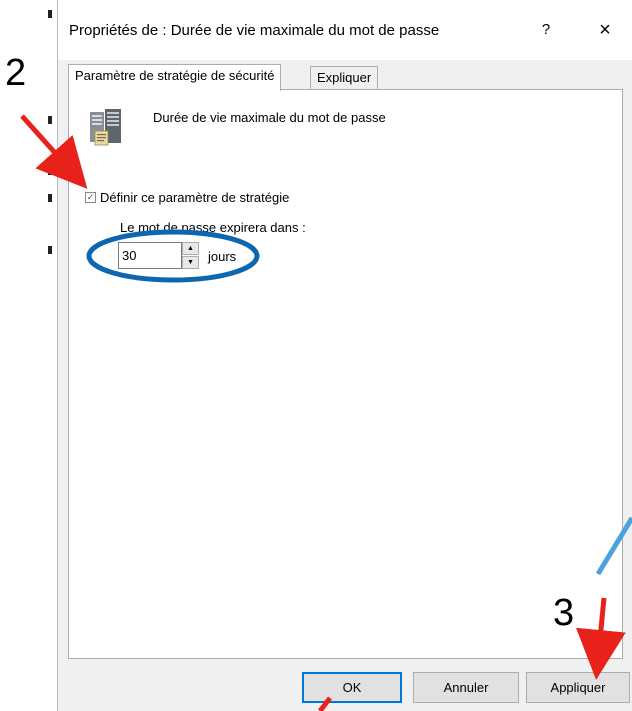 The height and width of the screenshot is (711, 632). I want to click on days-input, so click(150, 255).